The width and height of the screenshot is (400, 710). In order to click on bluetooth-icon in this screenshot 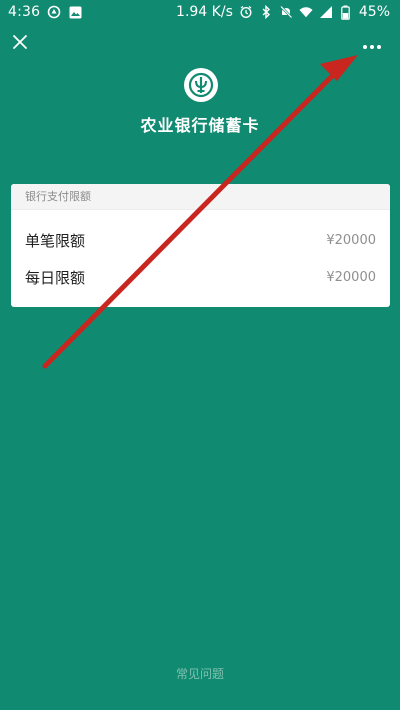, I will do `click(266, 12)`.